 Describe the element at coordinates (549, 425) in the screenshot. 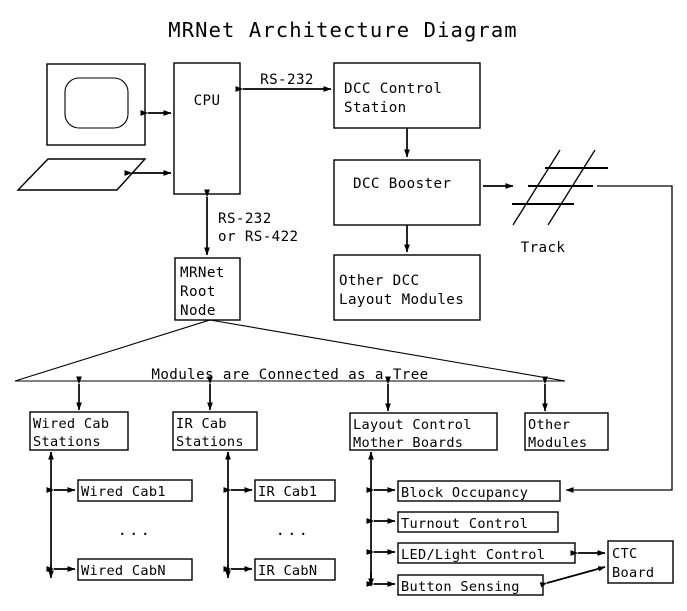

I see `other-modules-line1: Other` at that location.